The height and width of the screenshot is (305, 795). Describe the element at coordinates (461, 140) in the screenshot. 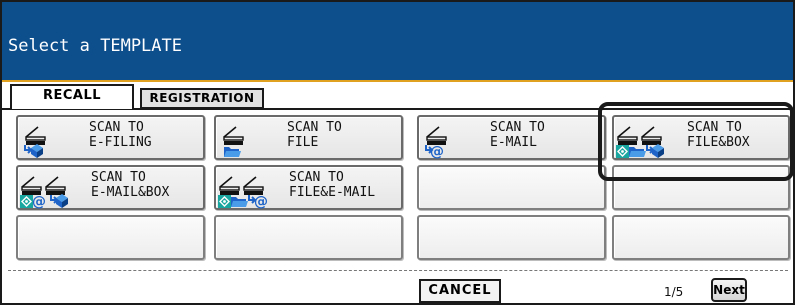

I see `scan-to-email-icon: @` at that location.